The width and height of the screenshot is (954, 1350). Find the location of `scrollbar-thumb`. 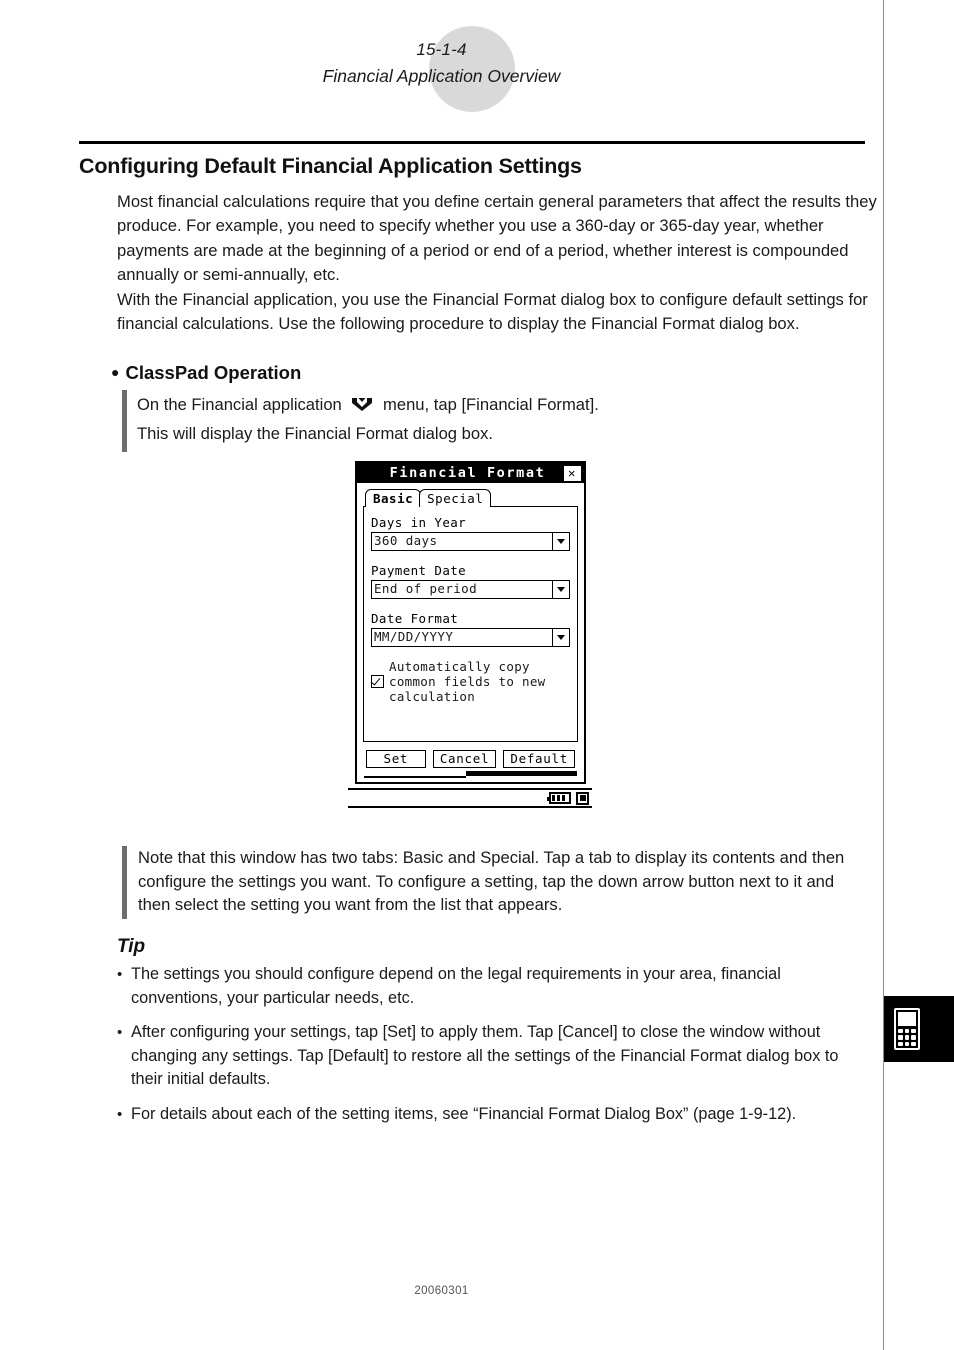

scrollbar-thumb is located at coordinates (415, 774).